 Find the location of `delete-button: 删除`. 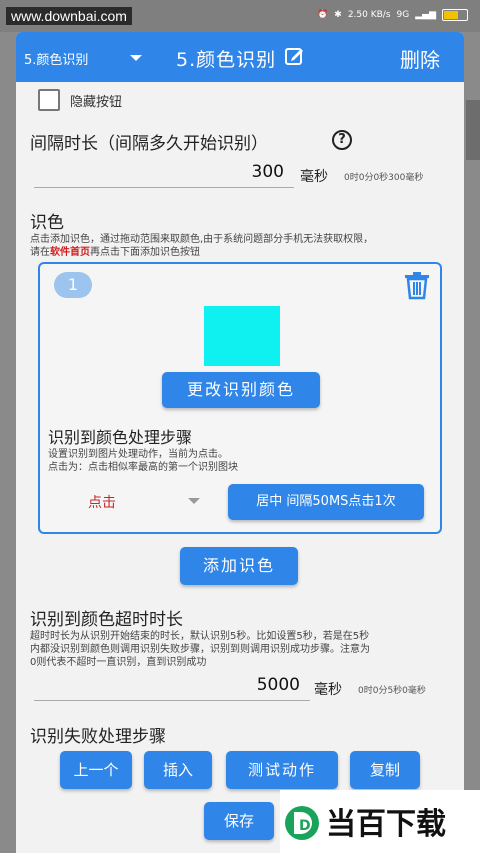

delete-button: 删除 is located at coordinates (420, 58).